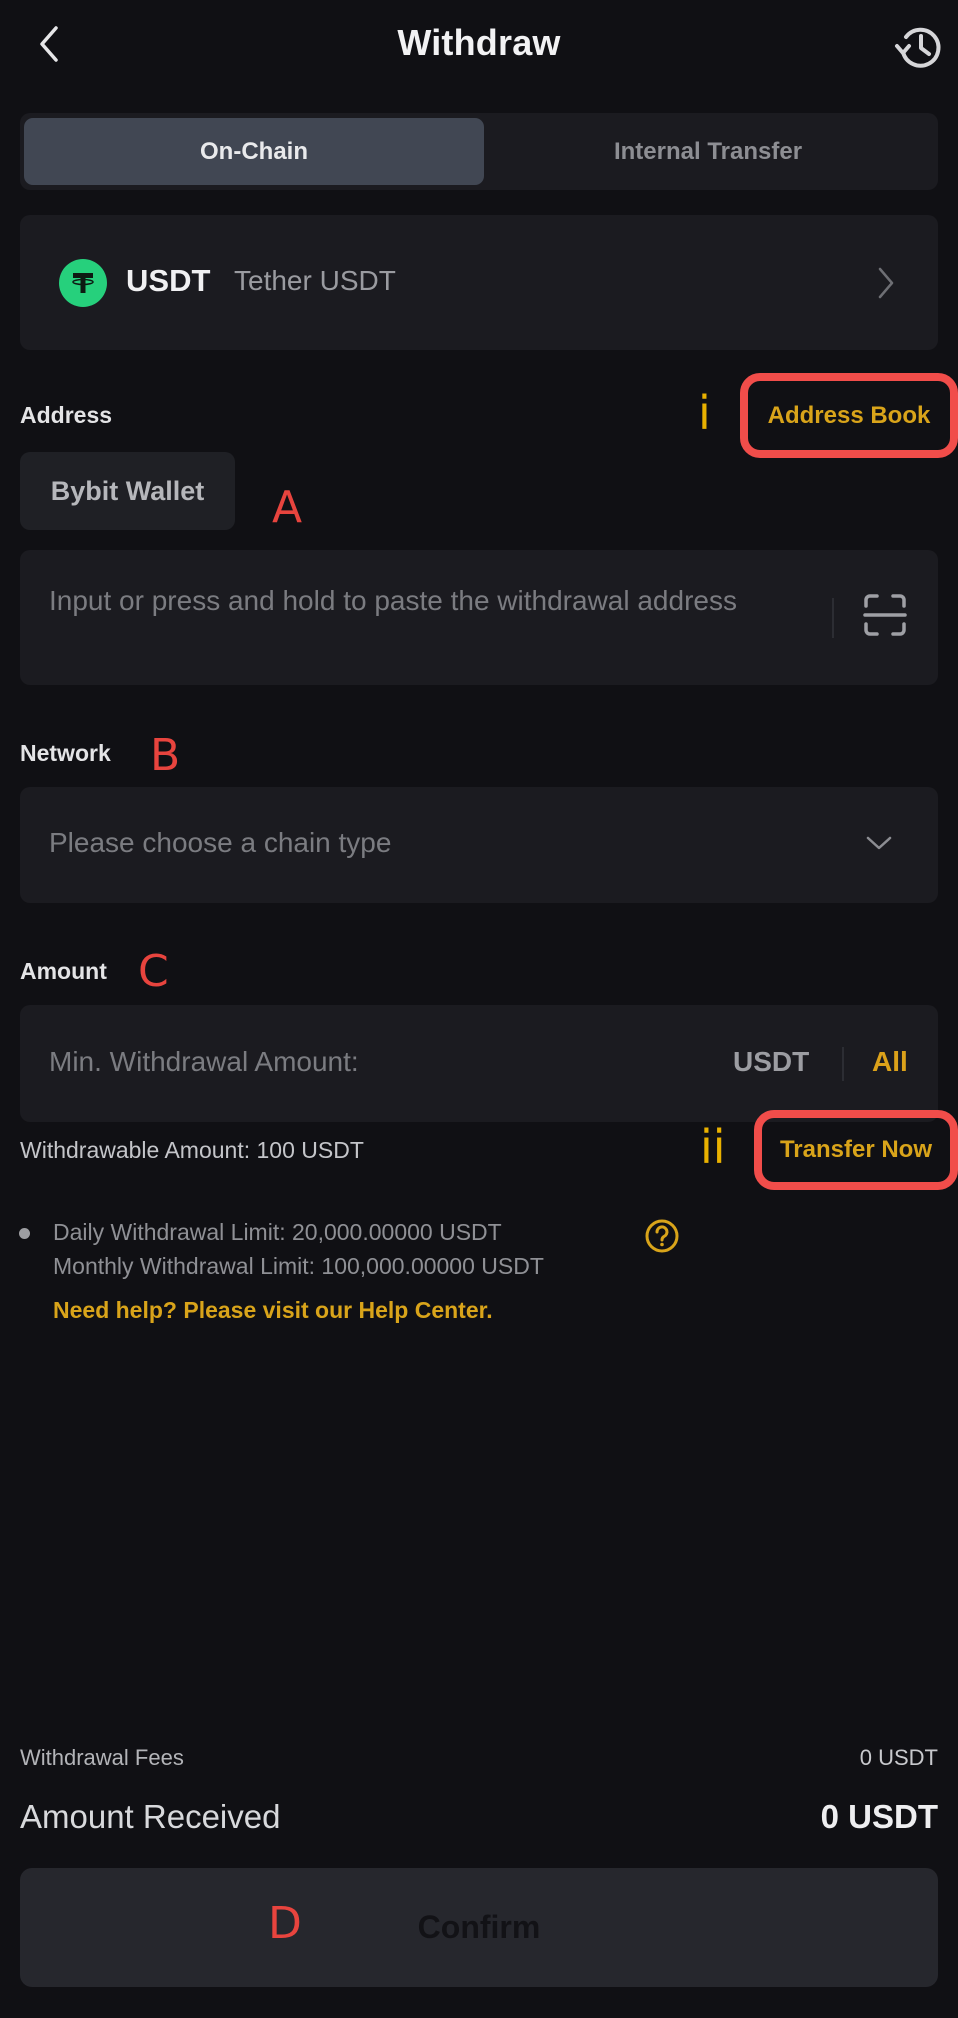 Image resolution: width=958 pixels, height=2018 pixels. Describe the element at coordinates (479, 42) in the screenshot. I see `page-title: Withdraw` at that location.